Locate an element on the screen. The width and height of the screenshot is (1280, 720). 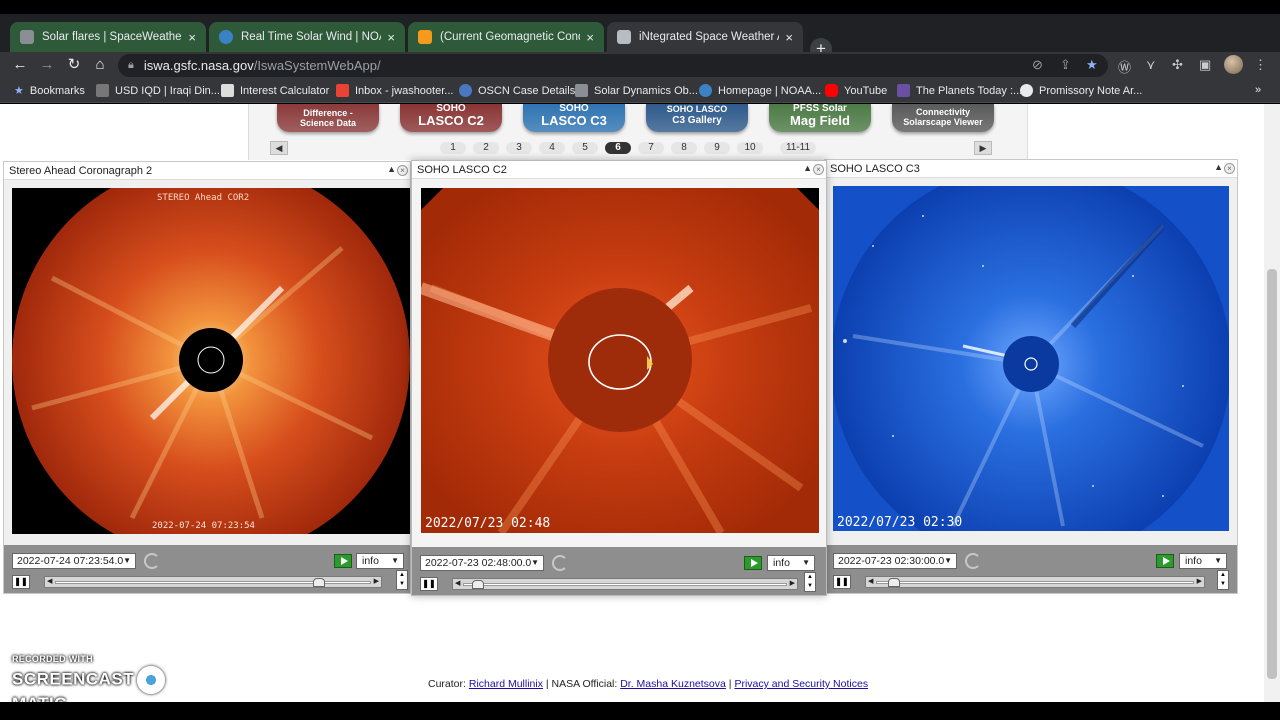
tab-iswa: iNtegrated Space Weather Analy × is located at coordinates (705, 37).